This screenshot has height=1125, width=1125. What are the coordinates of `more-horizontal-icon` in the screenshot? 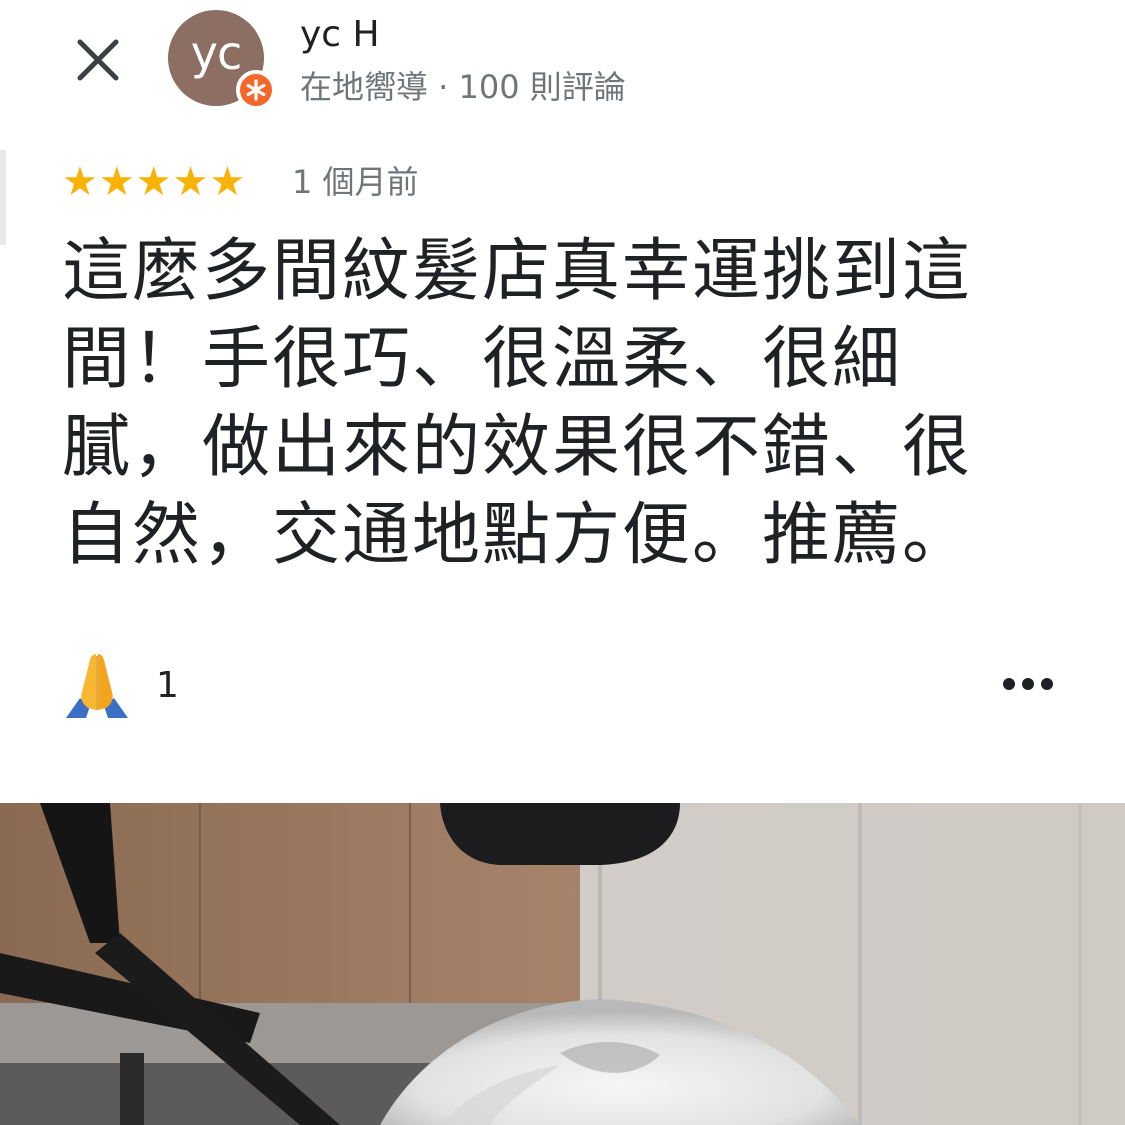 It's located at (1028, 684).